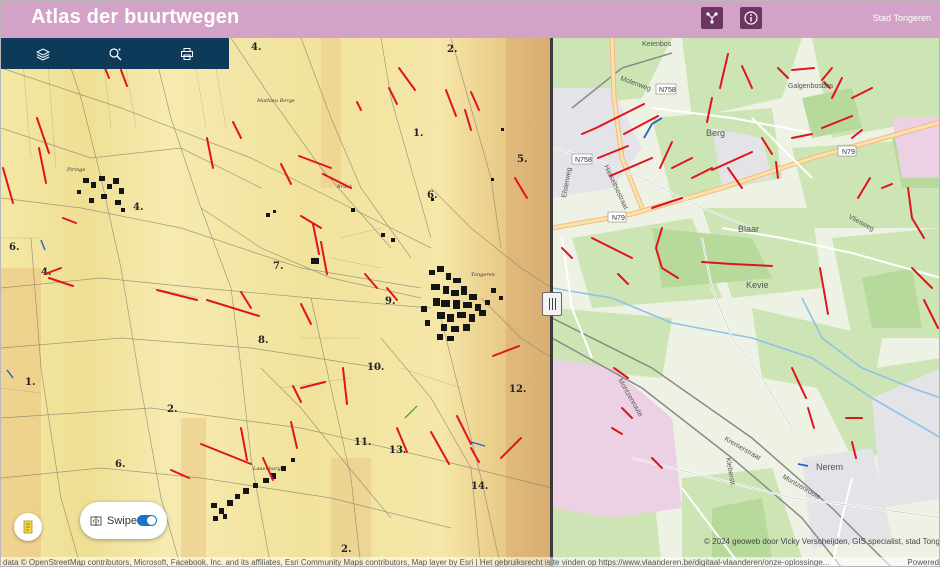 This screenshot has width=940, height=567. What do you see at coordinates (517, 389) in the screenshot?
I see `svg-text: 12.` at bounding box center [517, 389].